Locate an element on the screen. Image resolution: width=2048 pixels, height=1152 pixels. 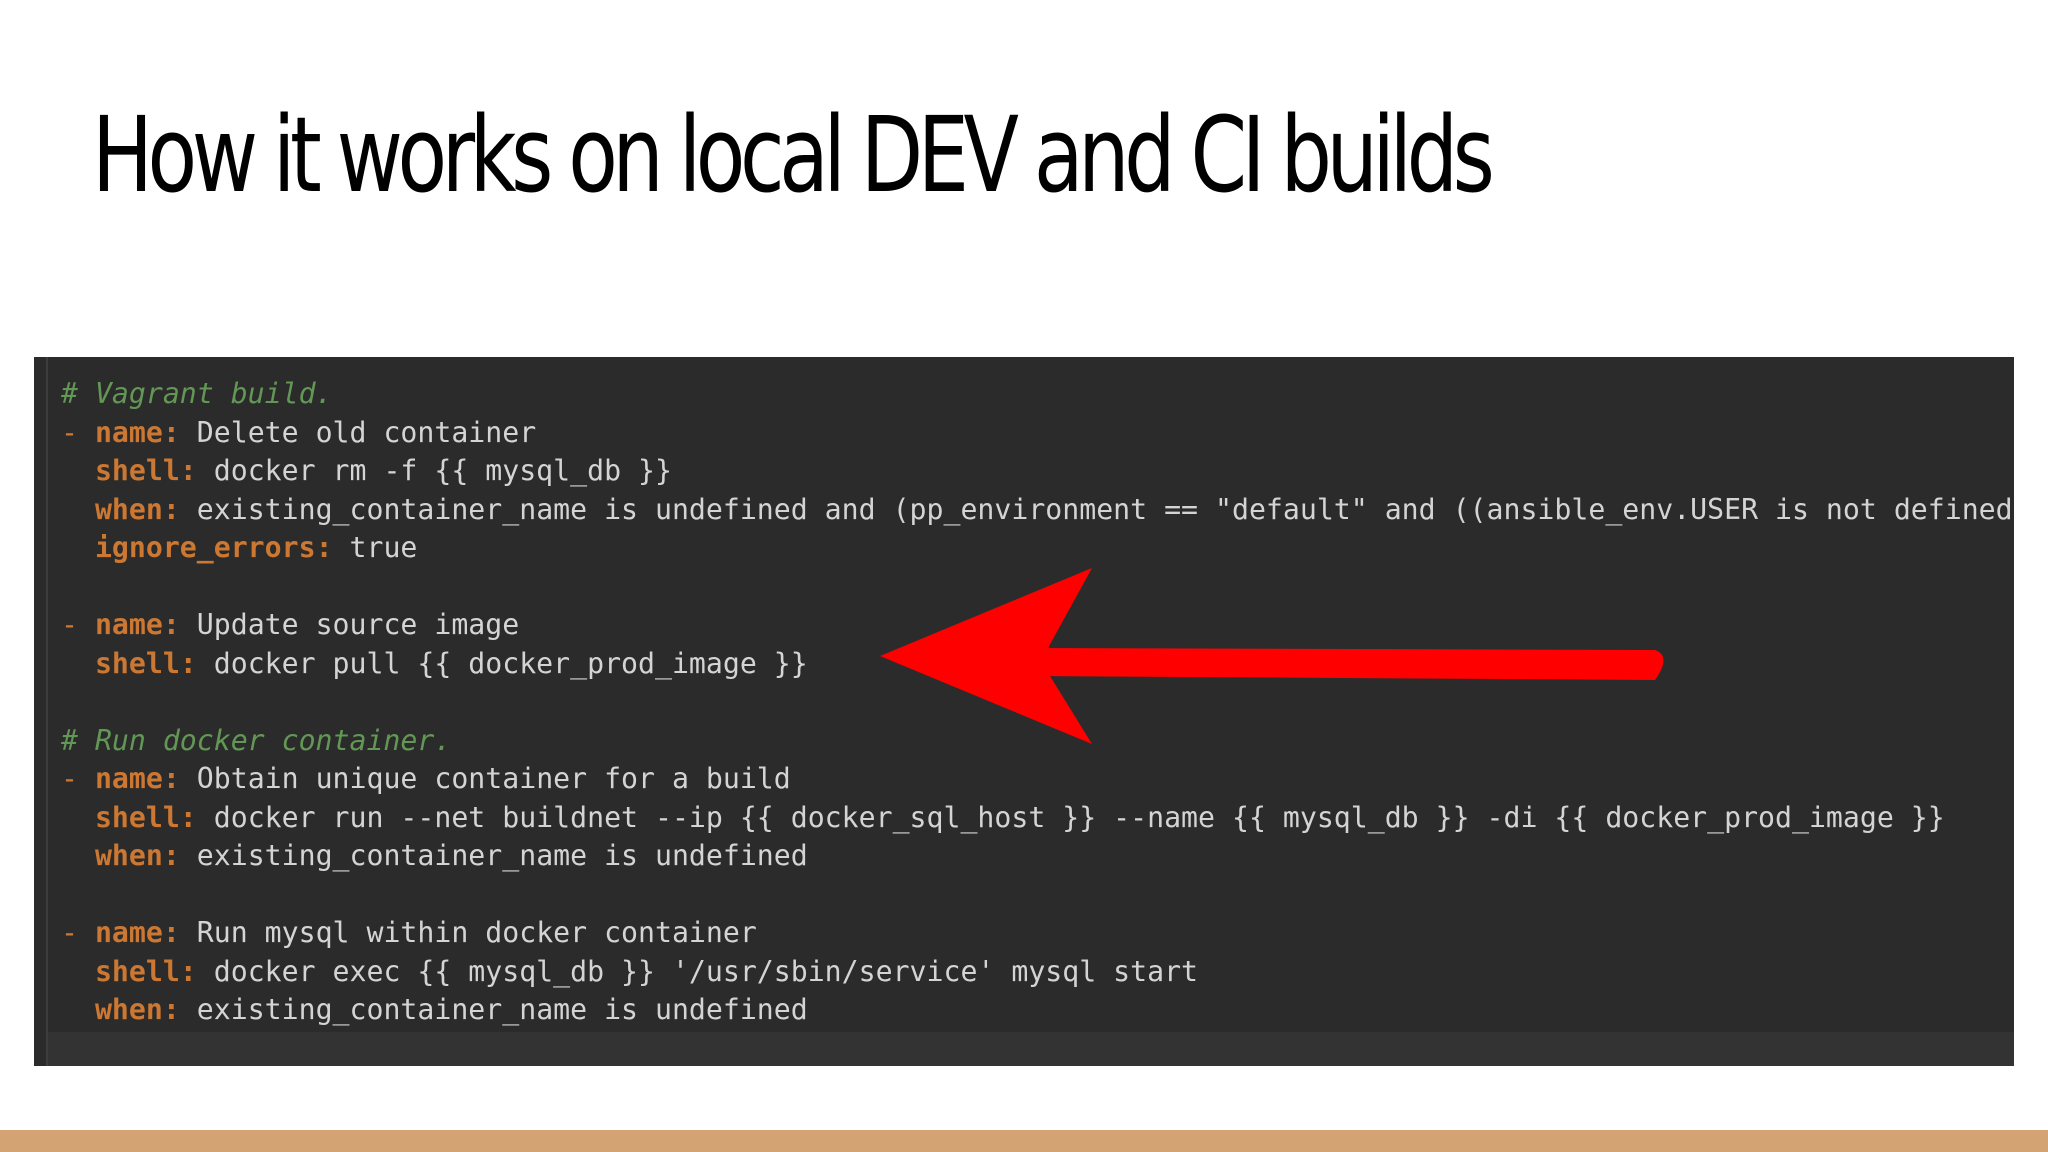
footer-bar is located at coordinates (1024, 1141).